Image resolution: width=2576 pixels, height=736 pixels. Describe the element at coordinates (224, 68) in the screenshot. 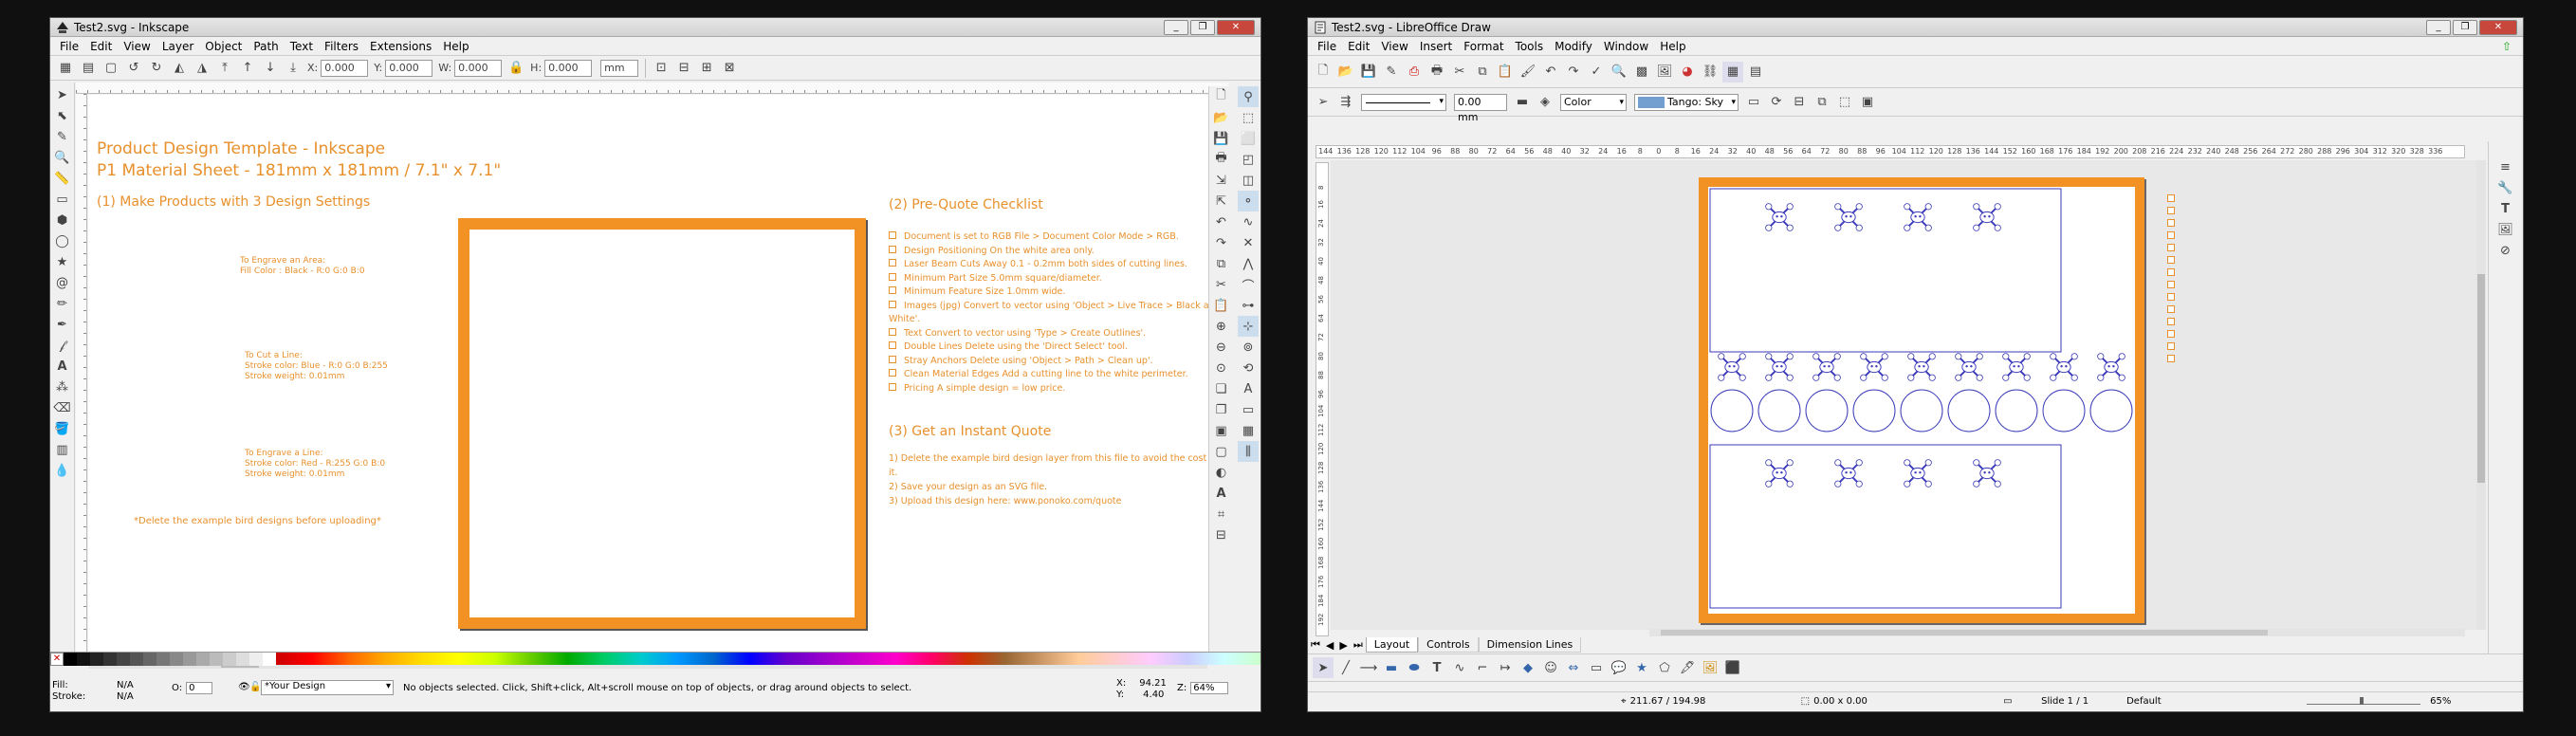

I see `raise-top-icon: ⤒` at that location.